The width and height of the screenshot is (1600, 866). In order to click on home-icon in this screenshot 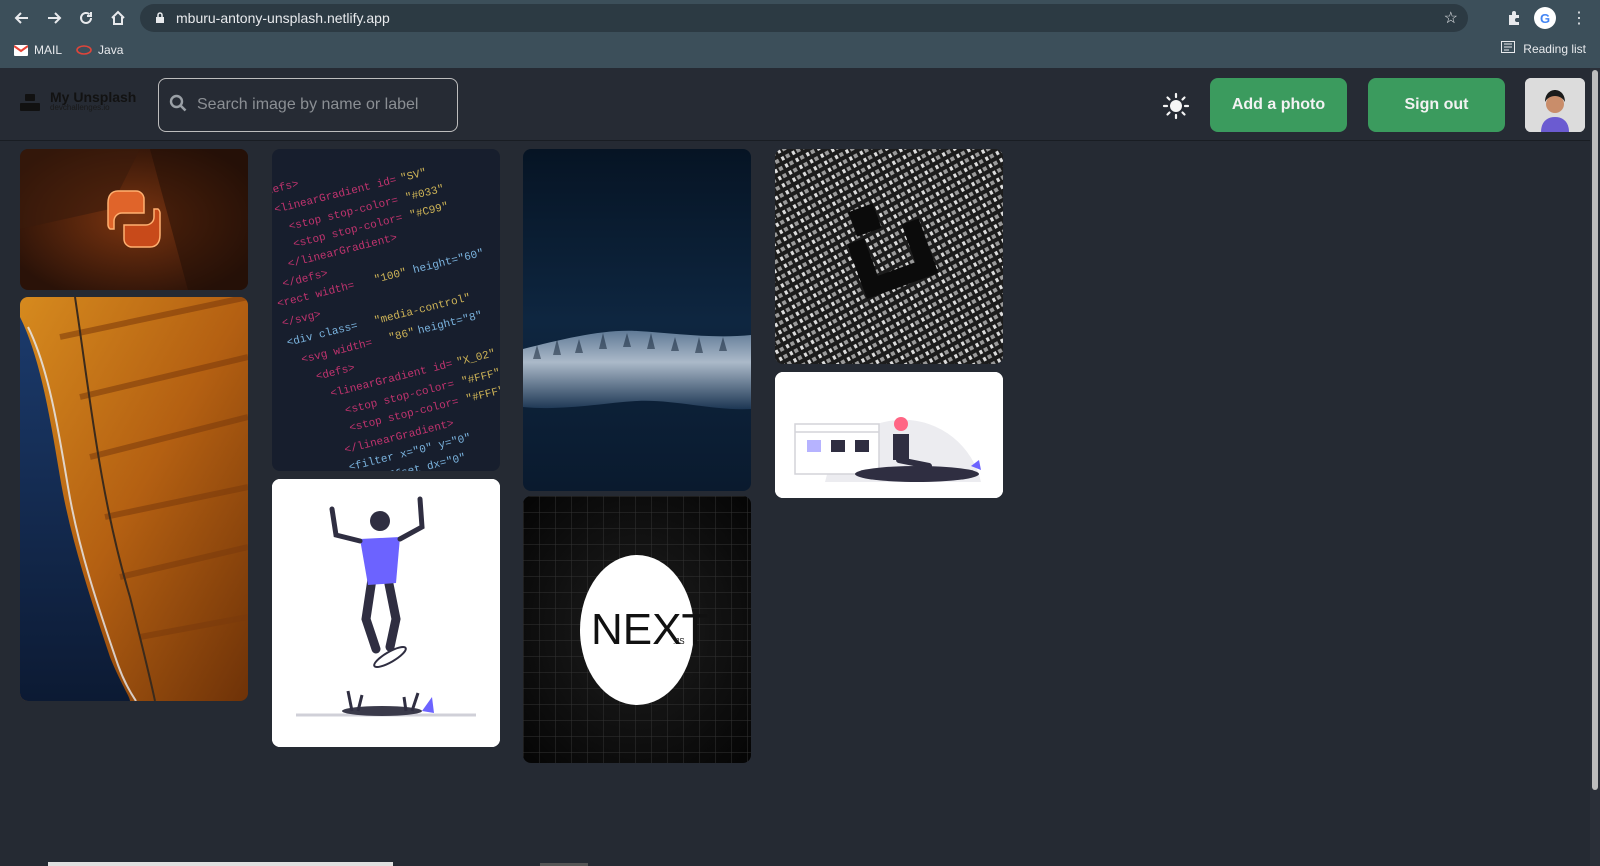, I will do `click(118, 18)`.